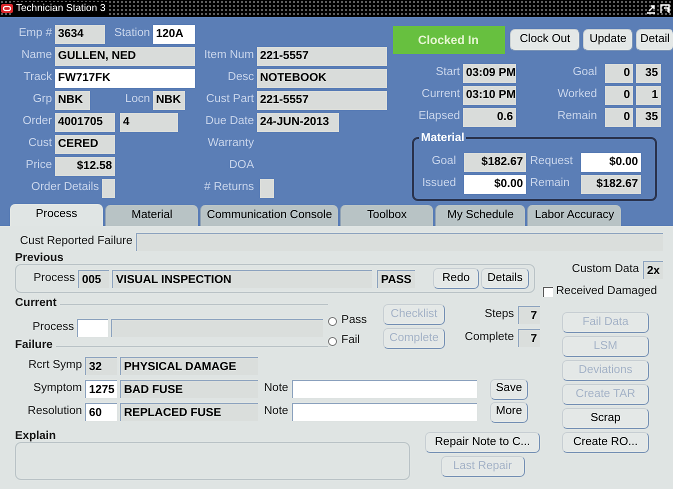  What do you see at coordinates (229, 188) in the screenshot?
I see `field-label: # Returns` at bounding box center [229, 188].